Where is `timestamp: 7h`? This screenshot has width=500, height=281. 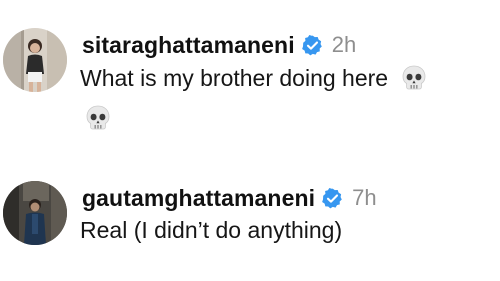 timestamp: 7h is located at coordinates (364, 197).